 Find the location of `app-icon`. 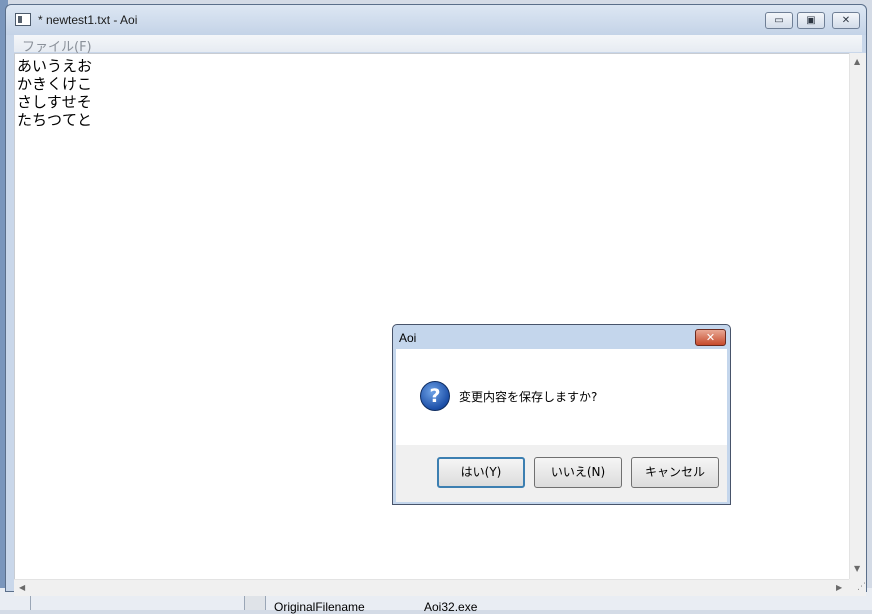

app-icon is located at coordinates (23, 19).